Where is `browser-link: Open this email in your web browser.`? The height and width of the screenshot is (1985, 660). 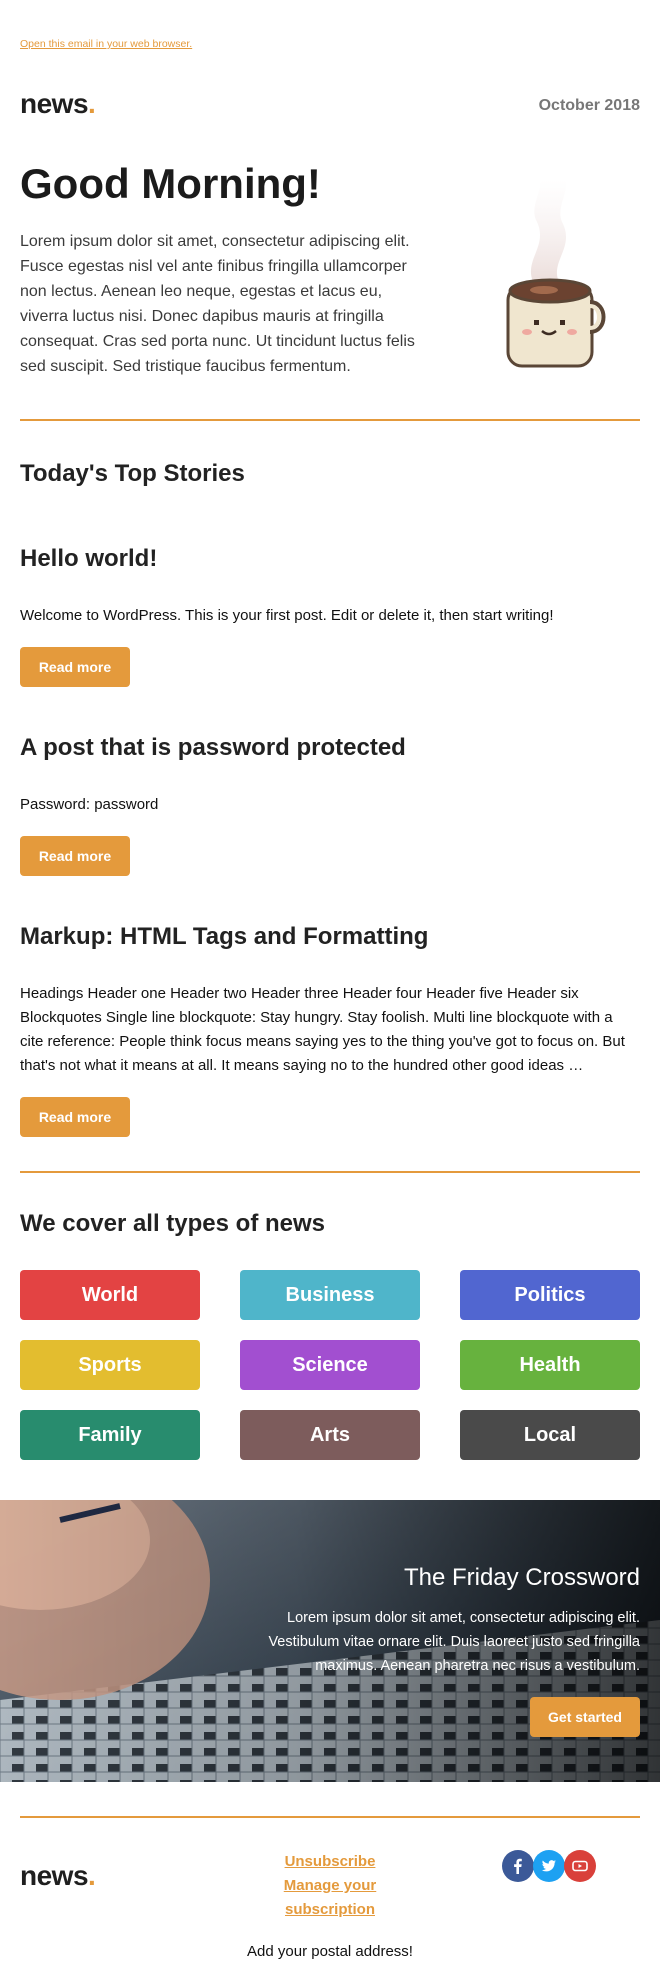
browser-link: Open this email in your web browser. is located at coordinates (106, 44).